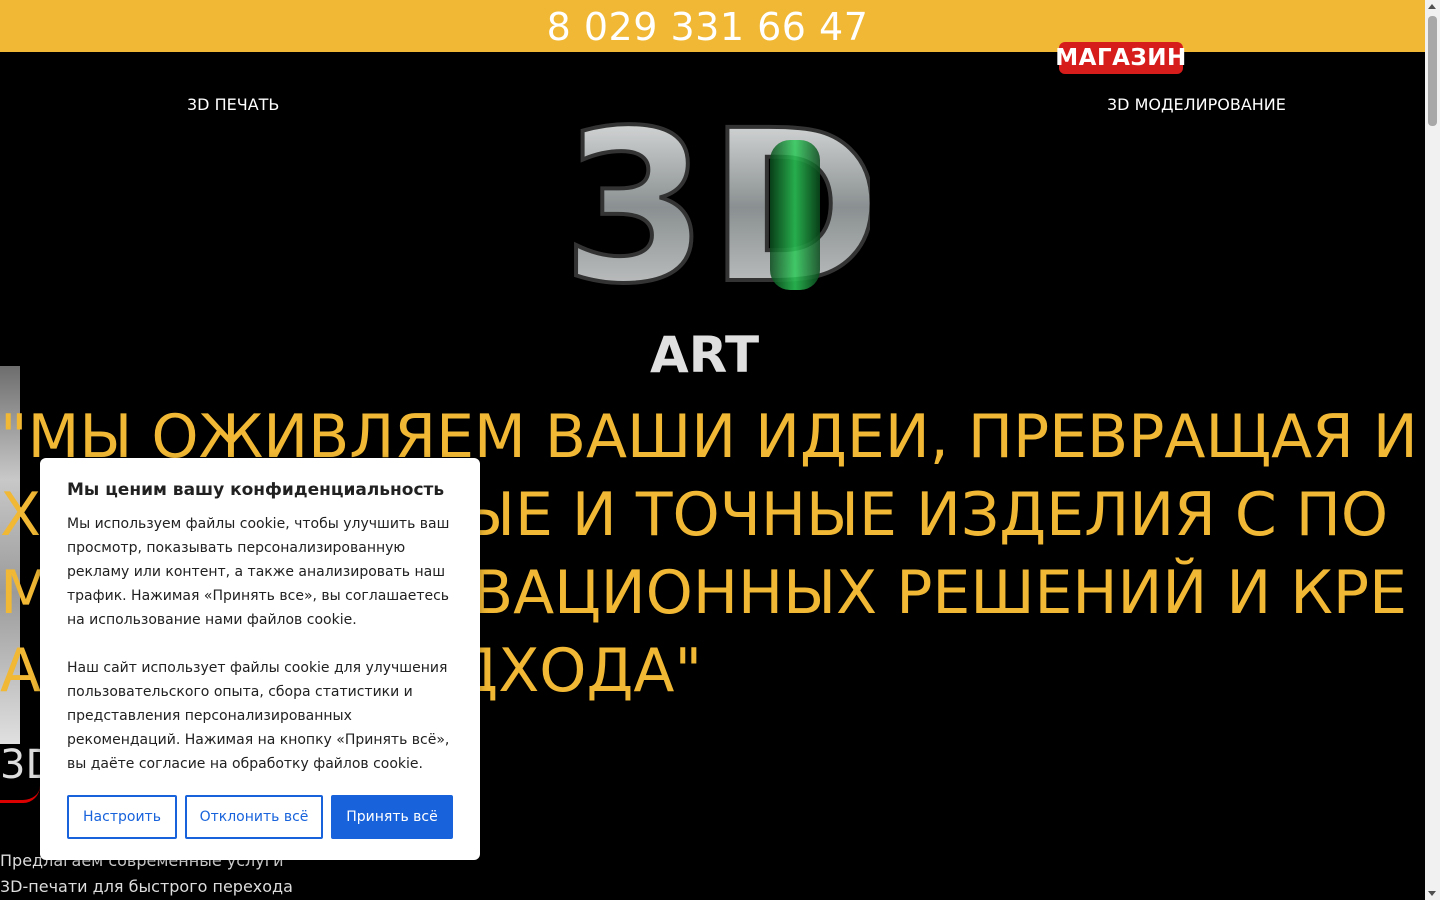  What do you see at coordinates (1432, 450) in the screenshot?
I see `page-scrollbar` at bounding box center [1432, 450].